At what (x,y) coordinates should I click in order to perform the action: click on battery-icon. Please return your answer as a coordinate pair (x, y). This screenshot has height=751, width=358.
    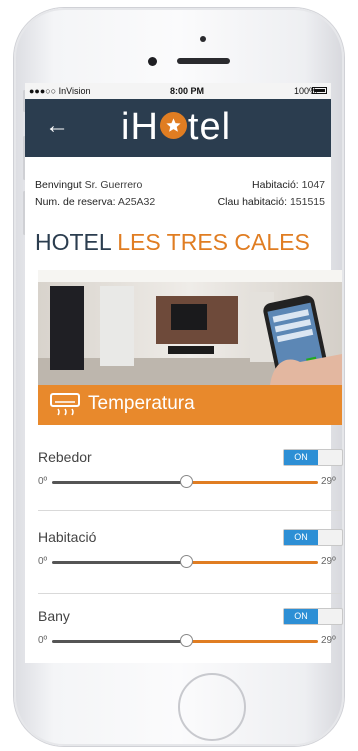
    Looking at the image, I should click on (319, 90).